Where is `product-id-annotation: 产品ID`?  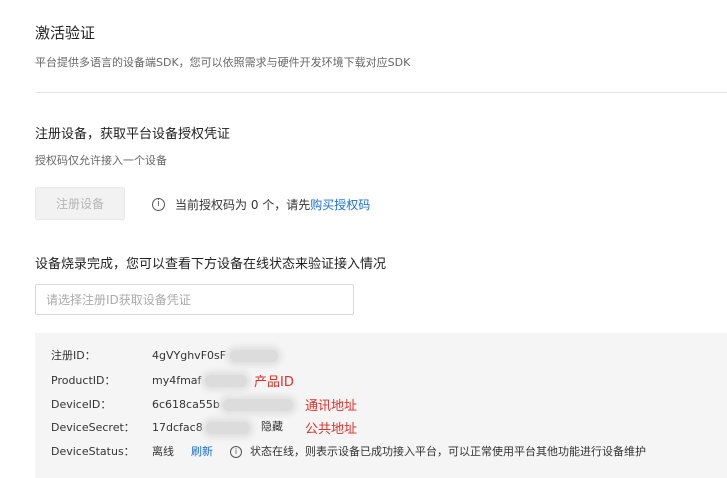 product-id-annotation: 产品ID is located at coordinates (274, 382).